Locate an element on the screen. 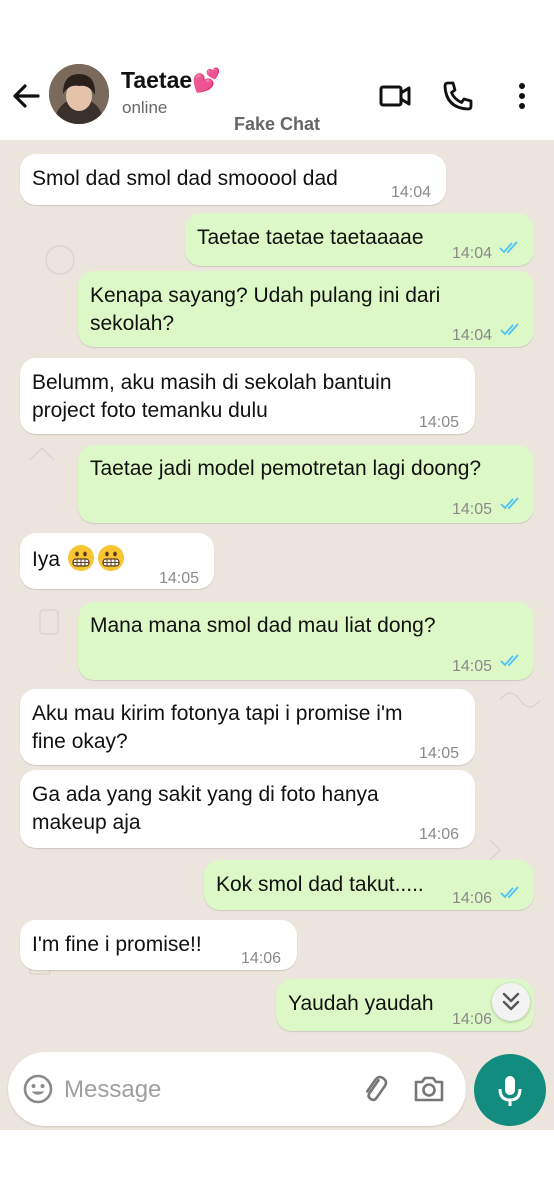  message-text-line: Ga ada yang sakit yang di foto hanya is located at coordinates (205, 794).